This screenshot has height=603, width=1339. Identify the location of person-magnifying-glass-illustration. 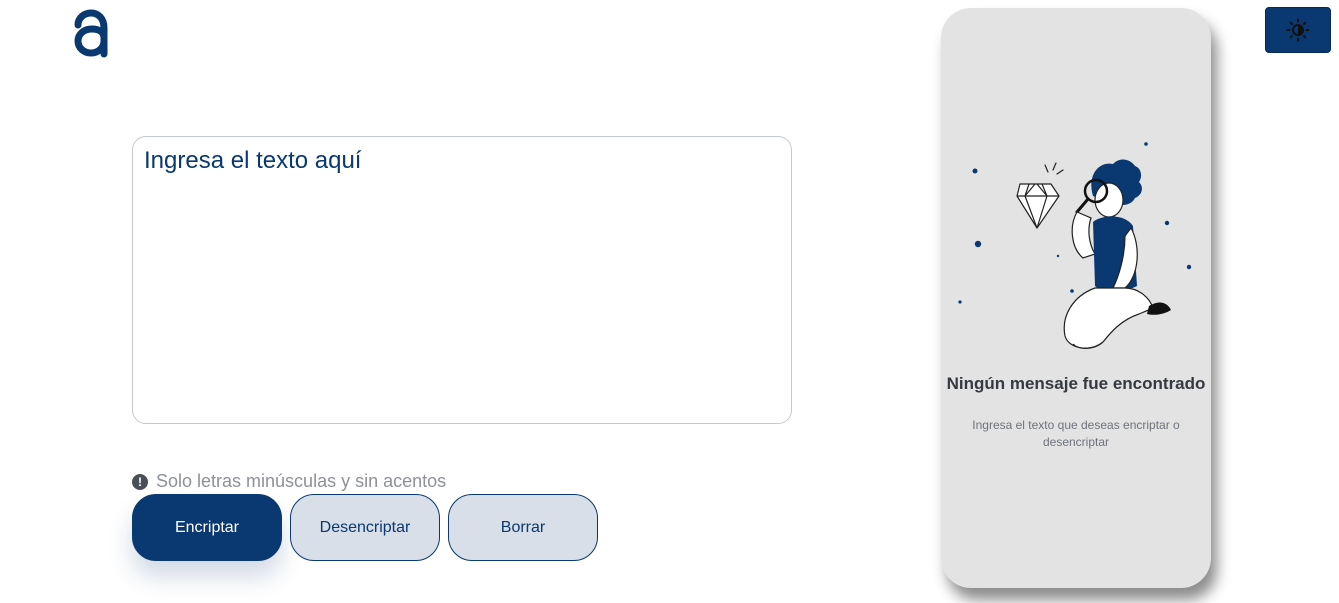
(1076, 246).